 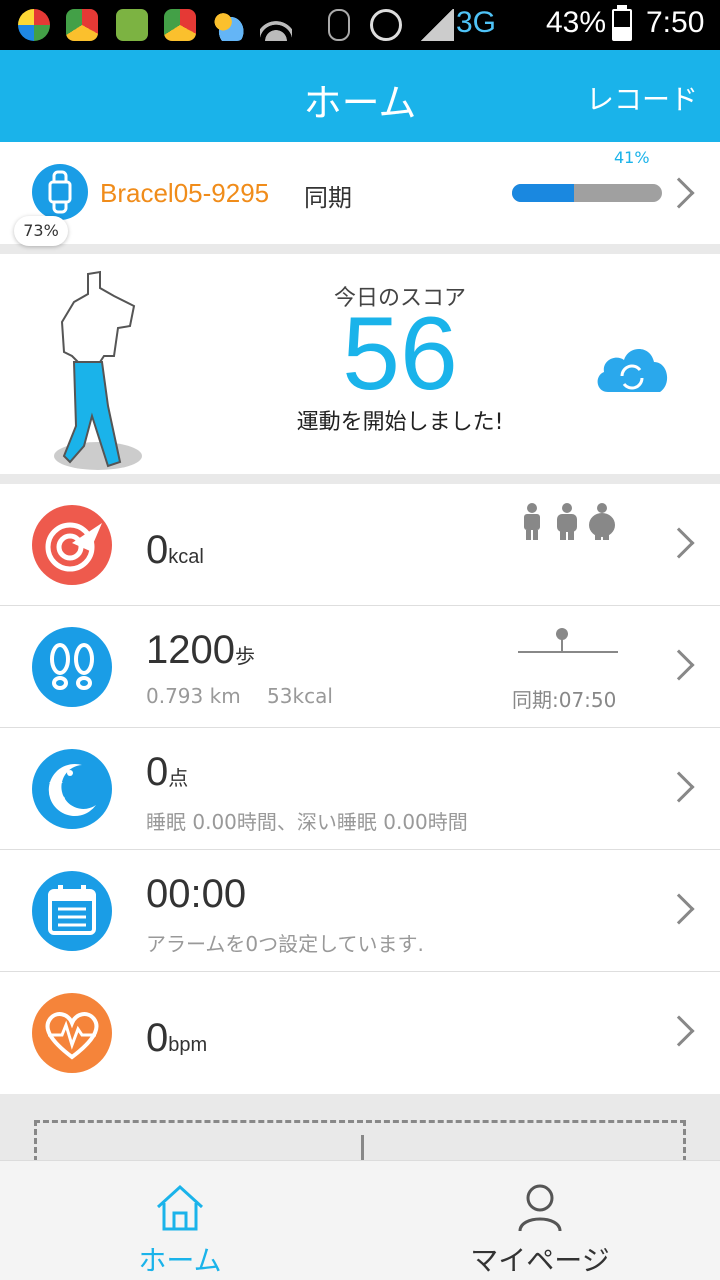 I want to click on status-bar: 3G 43% 7:50, so click(x=360, y=25).